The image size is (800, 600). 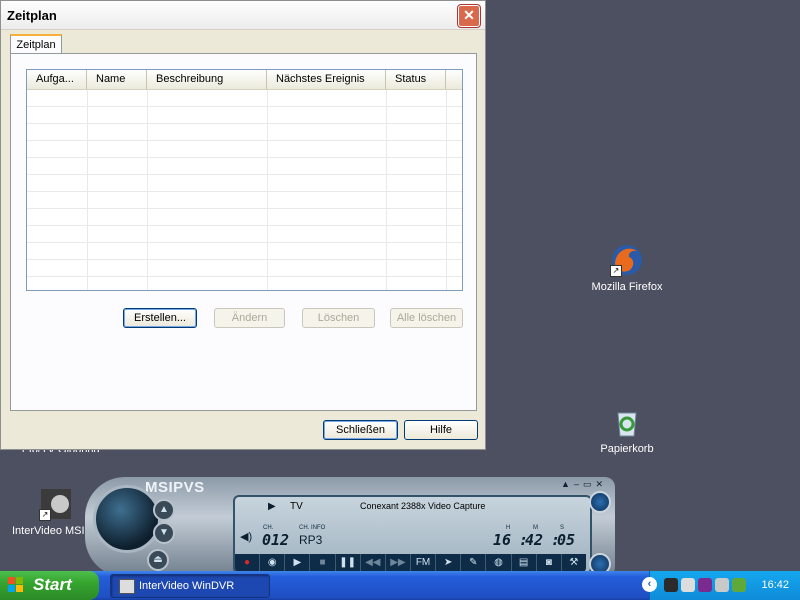 I want to click on player-brand: MSIPVS, so click(x=175, y=487).